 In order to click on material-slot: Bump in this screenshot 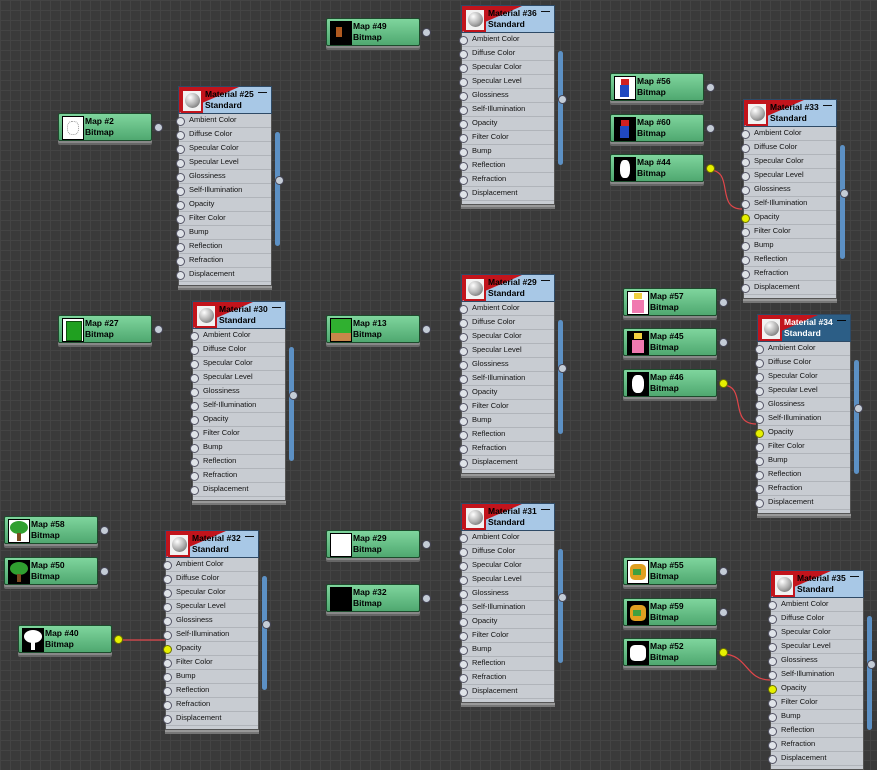, I will do `click(815, 717)`.